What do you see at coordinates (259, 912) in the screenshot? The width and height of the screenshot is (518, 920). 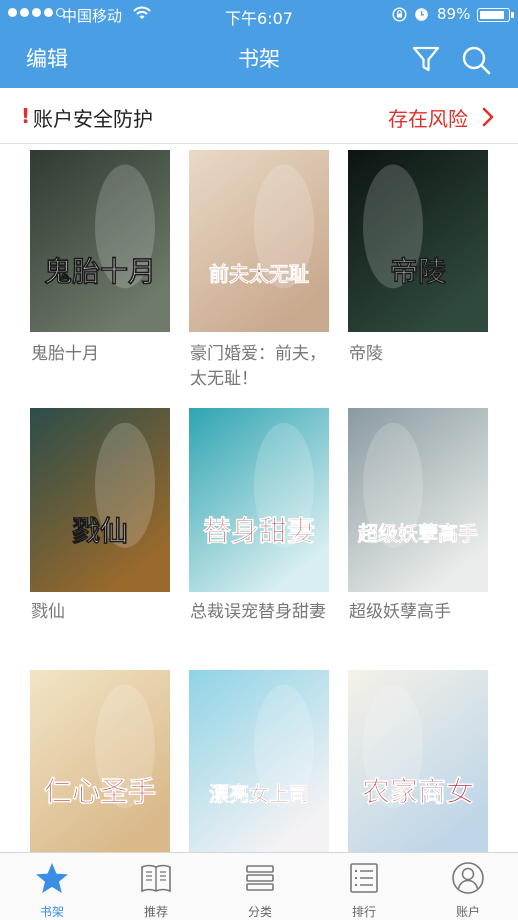 I see `tab-label: 分类` at bounding box center [259, 912].